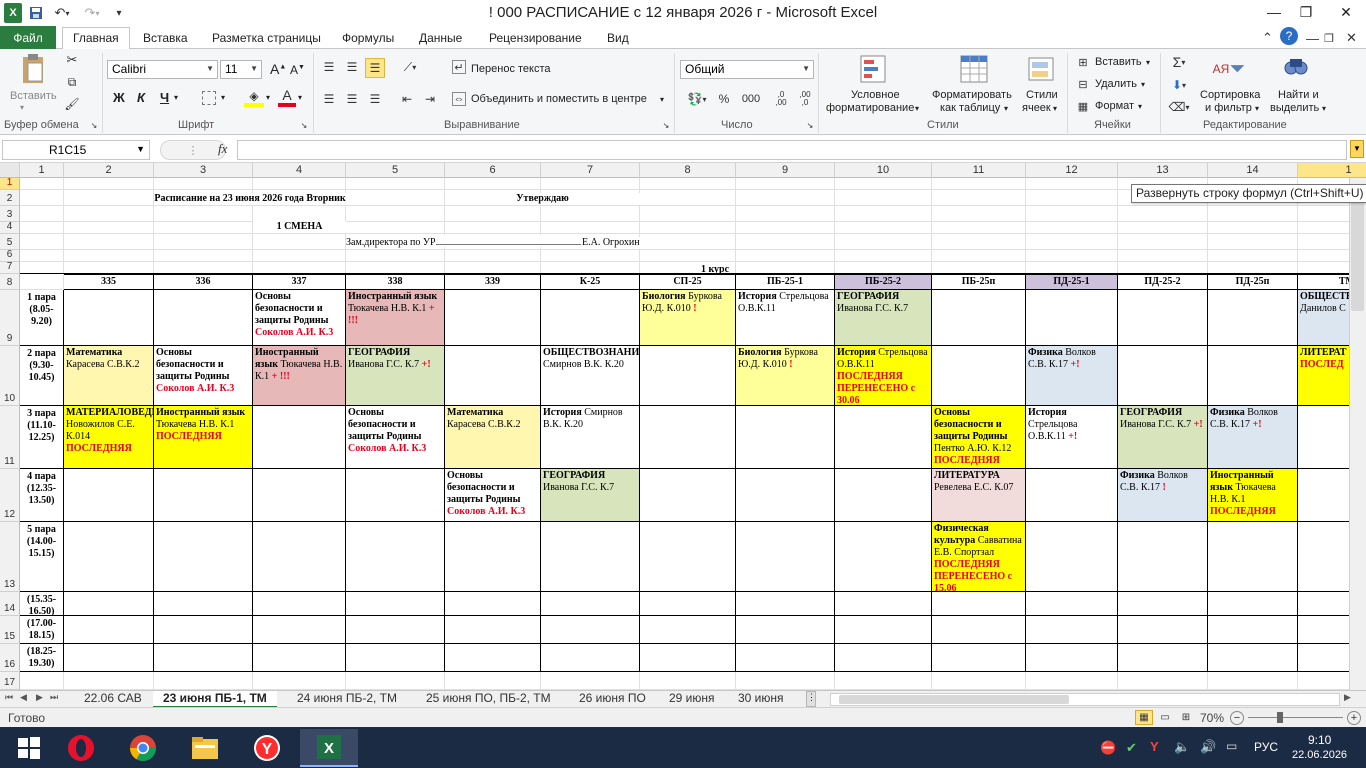 This screenshot has height=768, width=1366. What do you see at coordinates (1055, 108) in the screenshot?
I see `cell-styles-dropdown-icon: ▾` at bounding box center [1055, 108].